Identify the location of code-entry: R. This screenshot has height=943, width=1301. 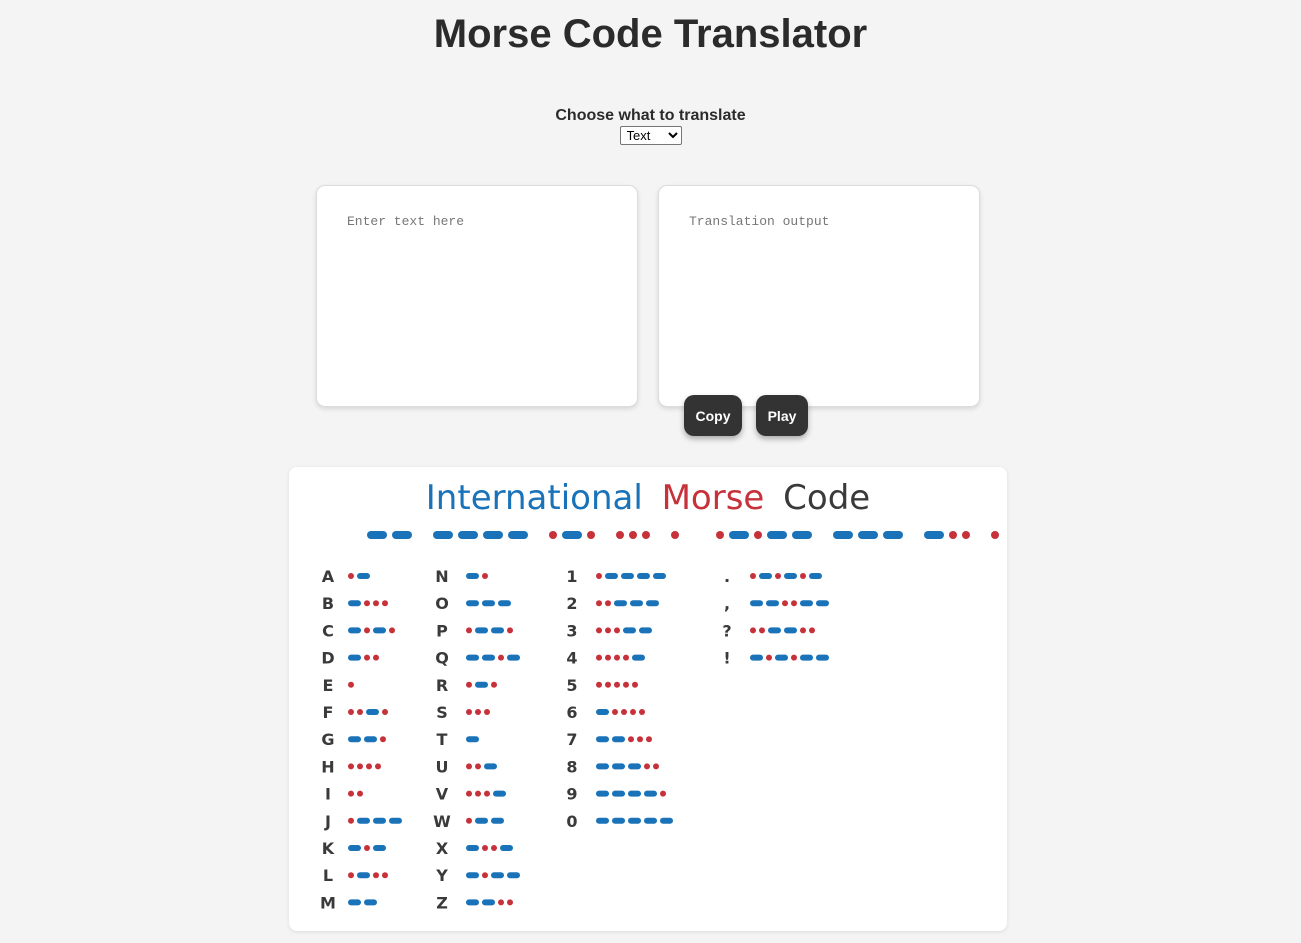
(466, 685).